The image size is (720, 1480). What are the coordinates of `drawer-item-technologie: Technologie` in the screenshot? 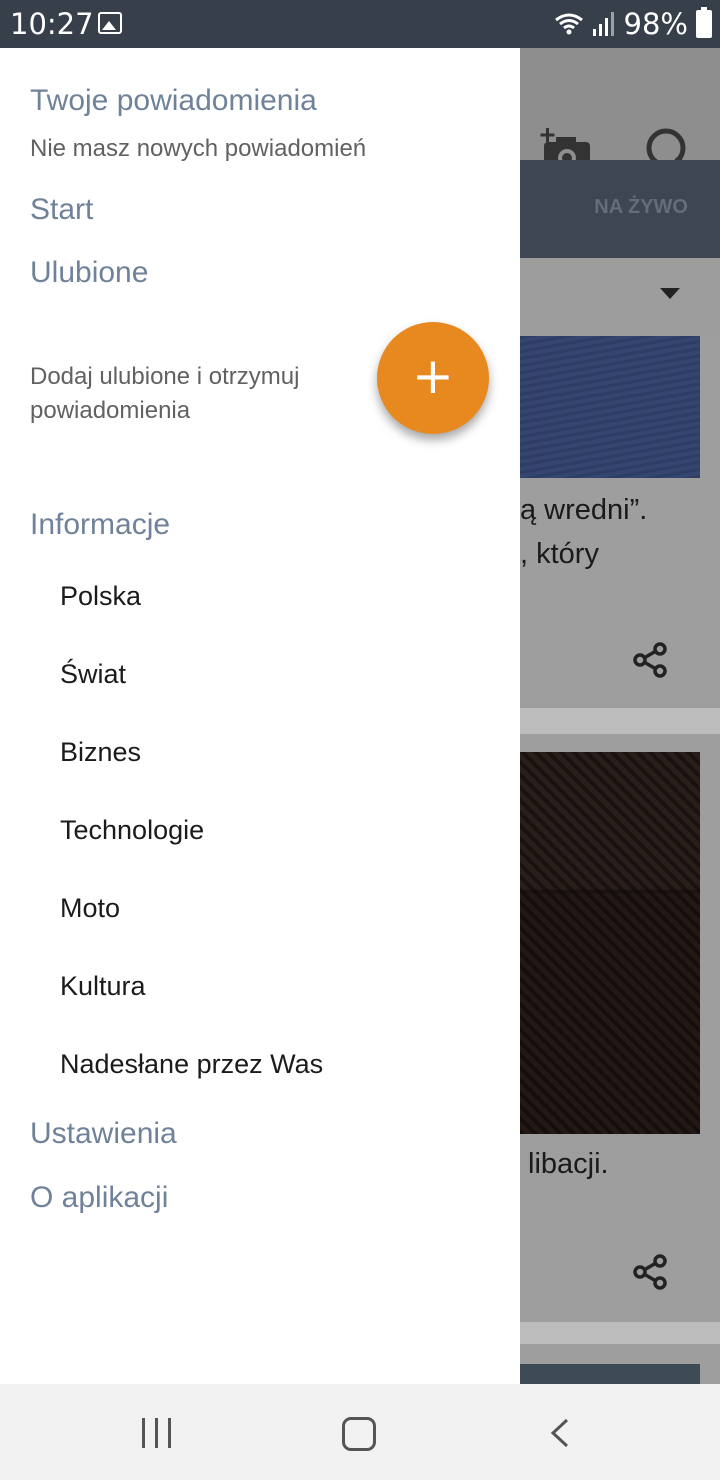 It's located at (132, 830).